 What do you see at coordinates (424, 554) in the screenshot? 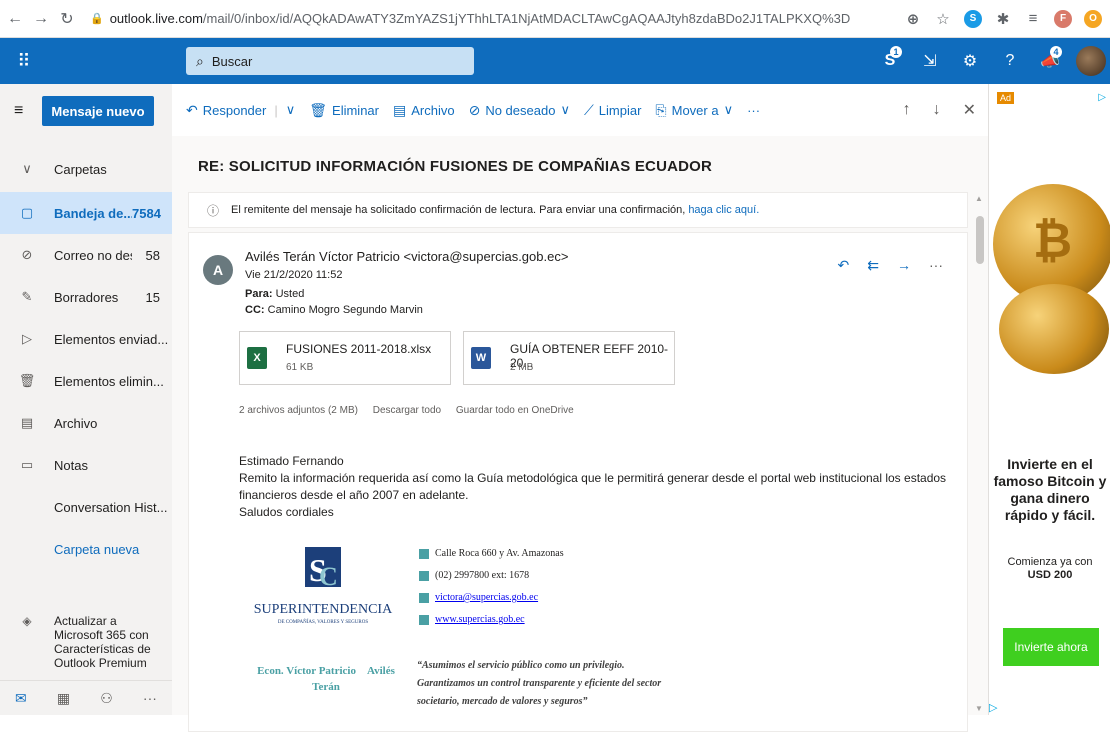
I see `location-pin-icon` at bounding box center [424, 554].